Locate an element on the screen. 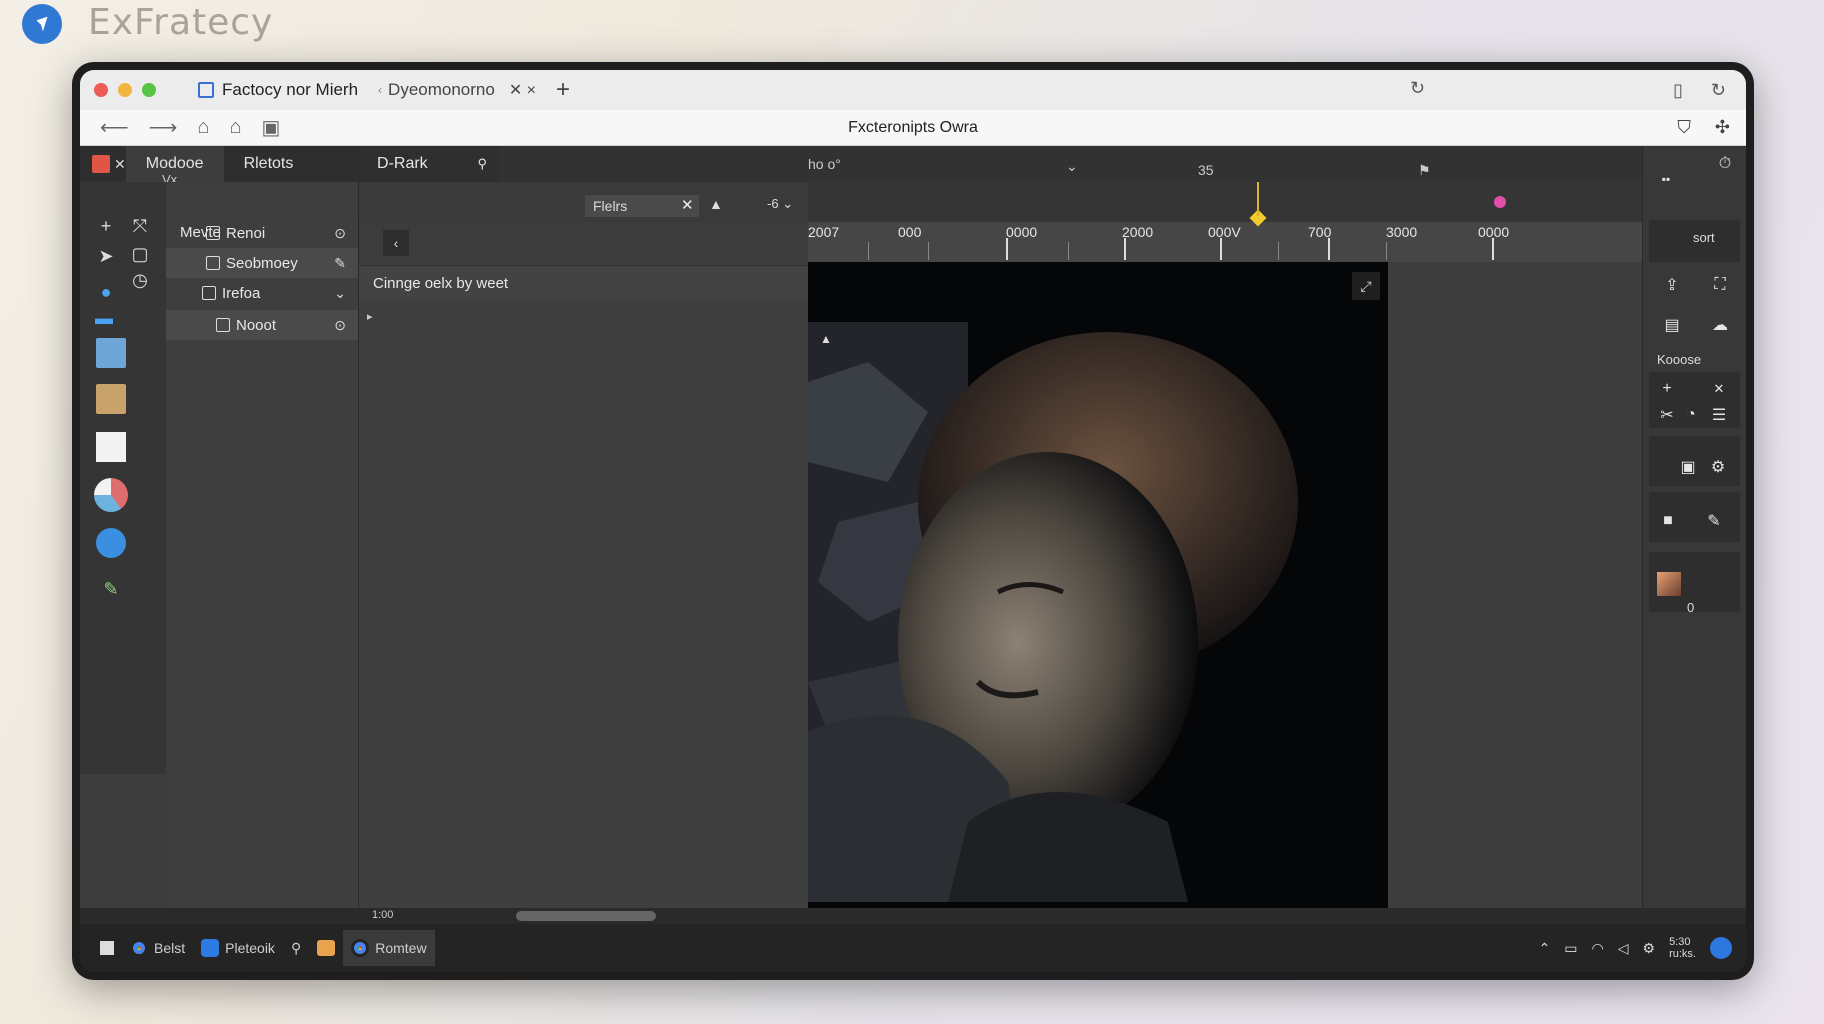 This screenshot has height=1024, width=1824. layer-row: Renoi ⊙ is located at coordinates (262, 233).